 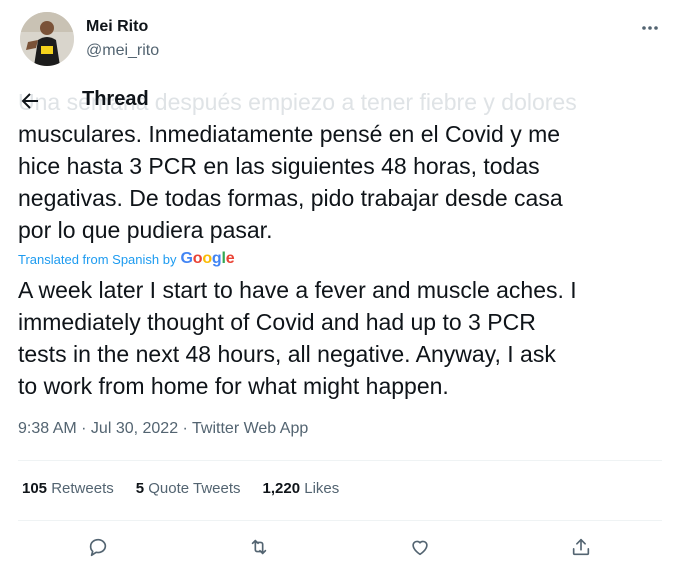 I want to click on heart-icon, so click(x=420, y=547).